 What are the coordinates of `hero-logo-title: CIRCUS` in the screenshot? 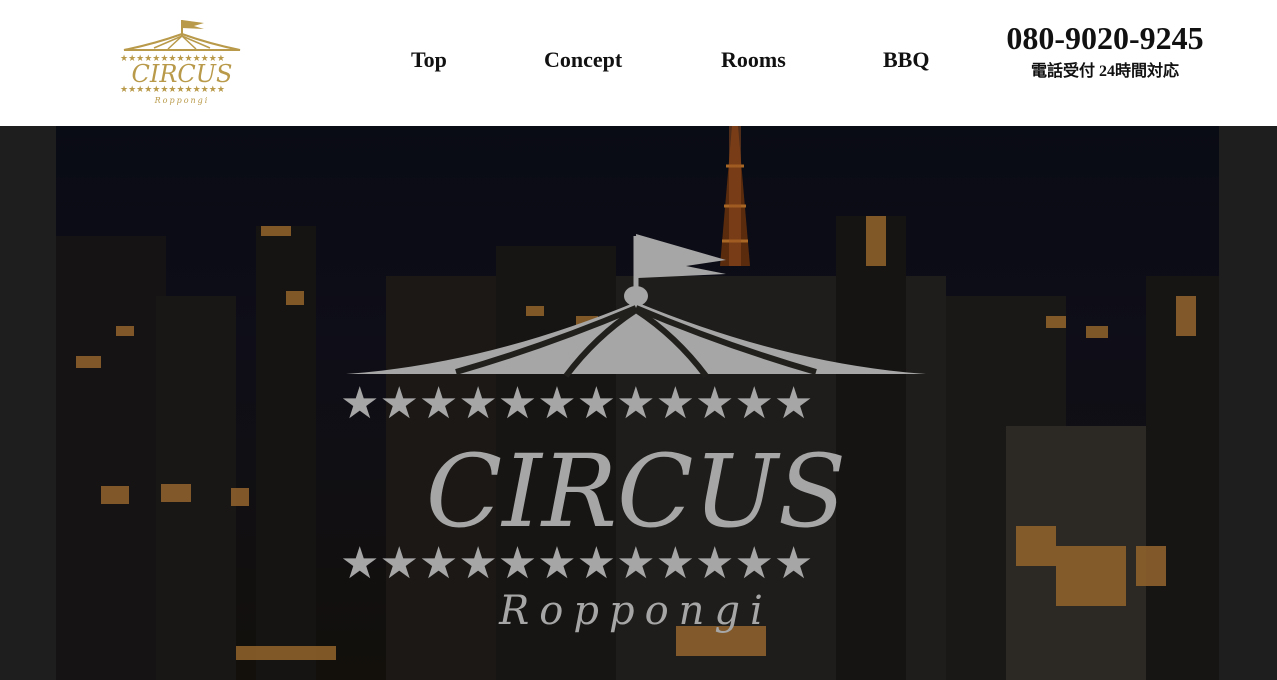 It's located at (636, 491).